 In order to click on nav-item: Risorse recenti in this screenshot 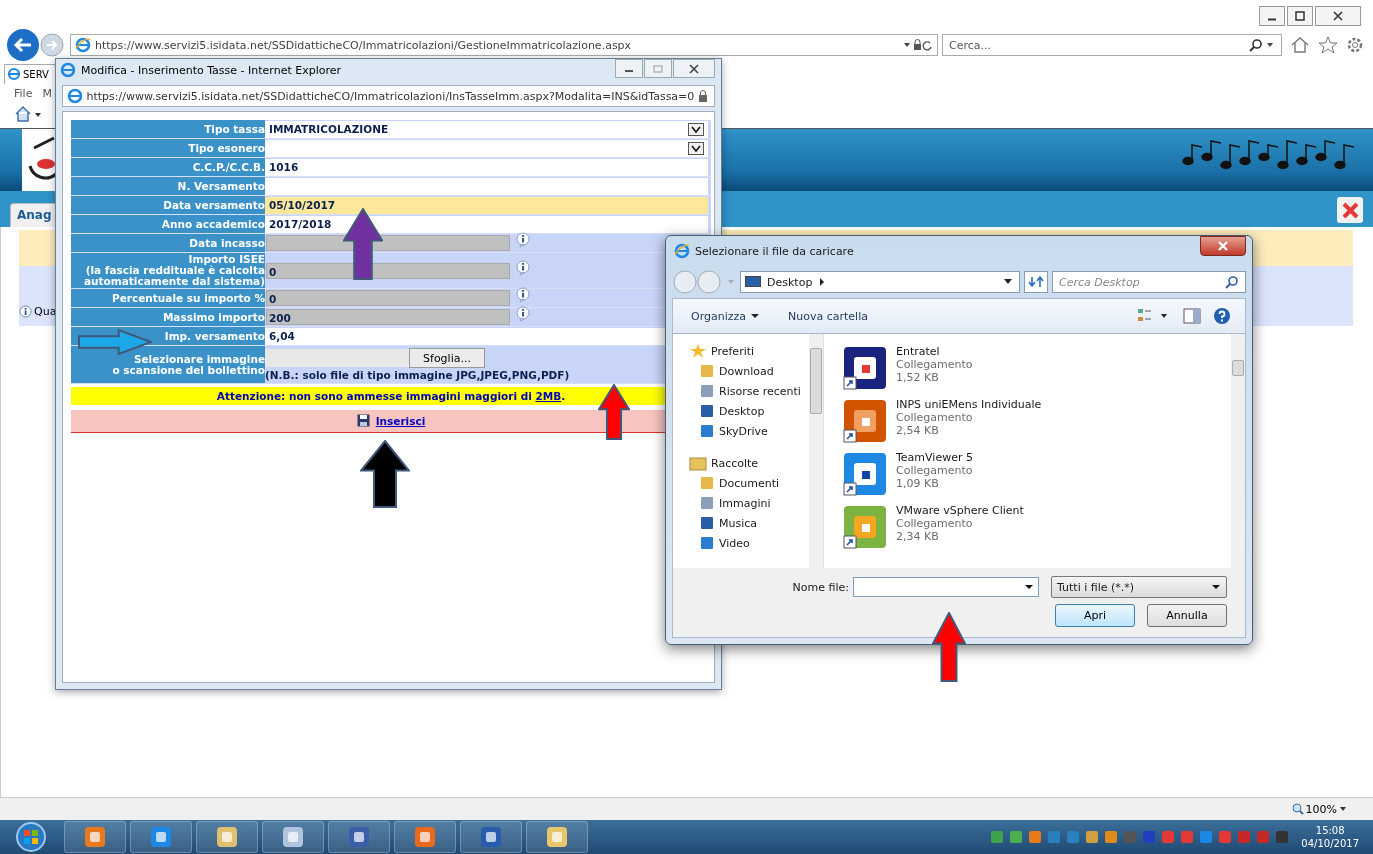, I will do `click(749, 391)`.